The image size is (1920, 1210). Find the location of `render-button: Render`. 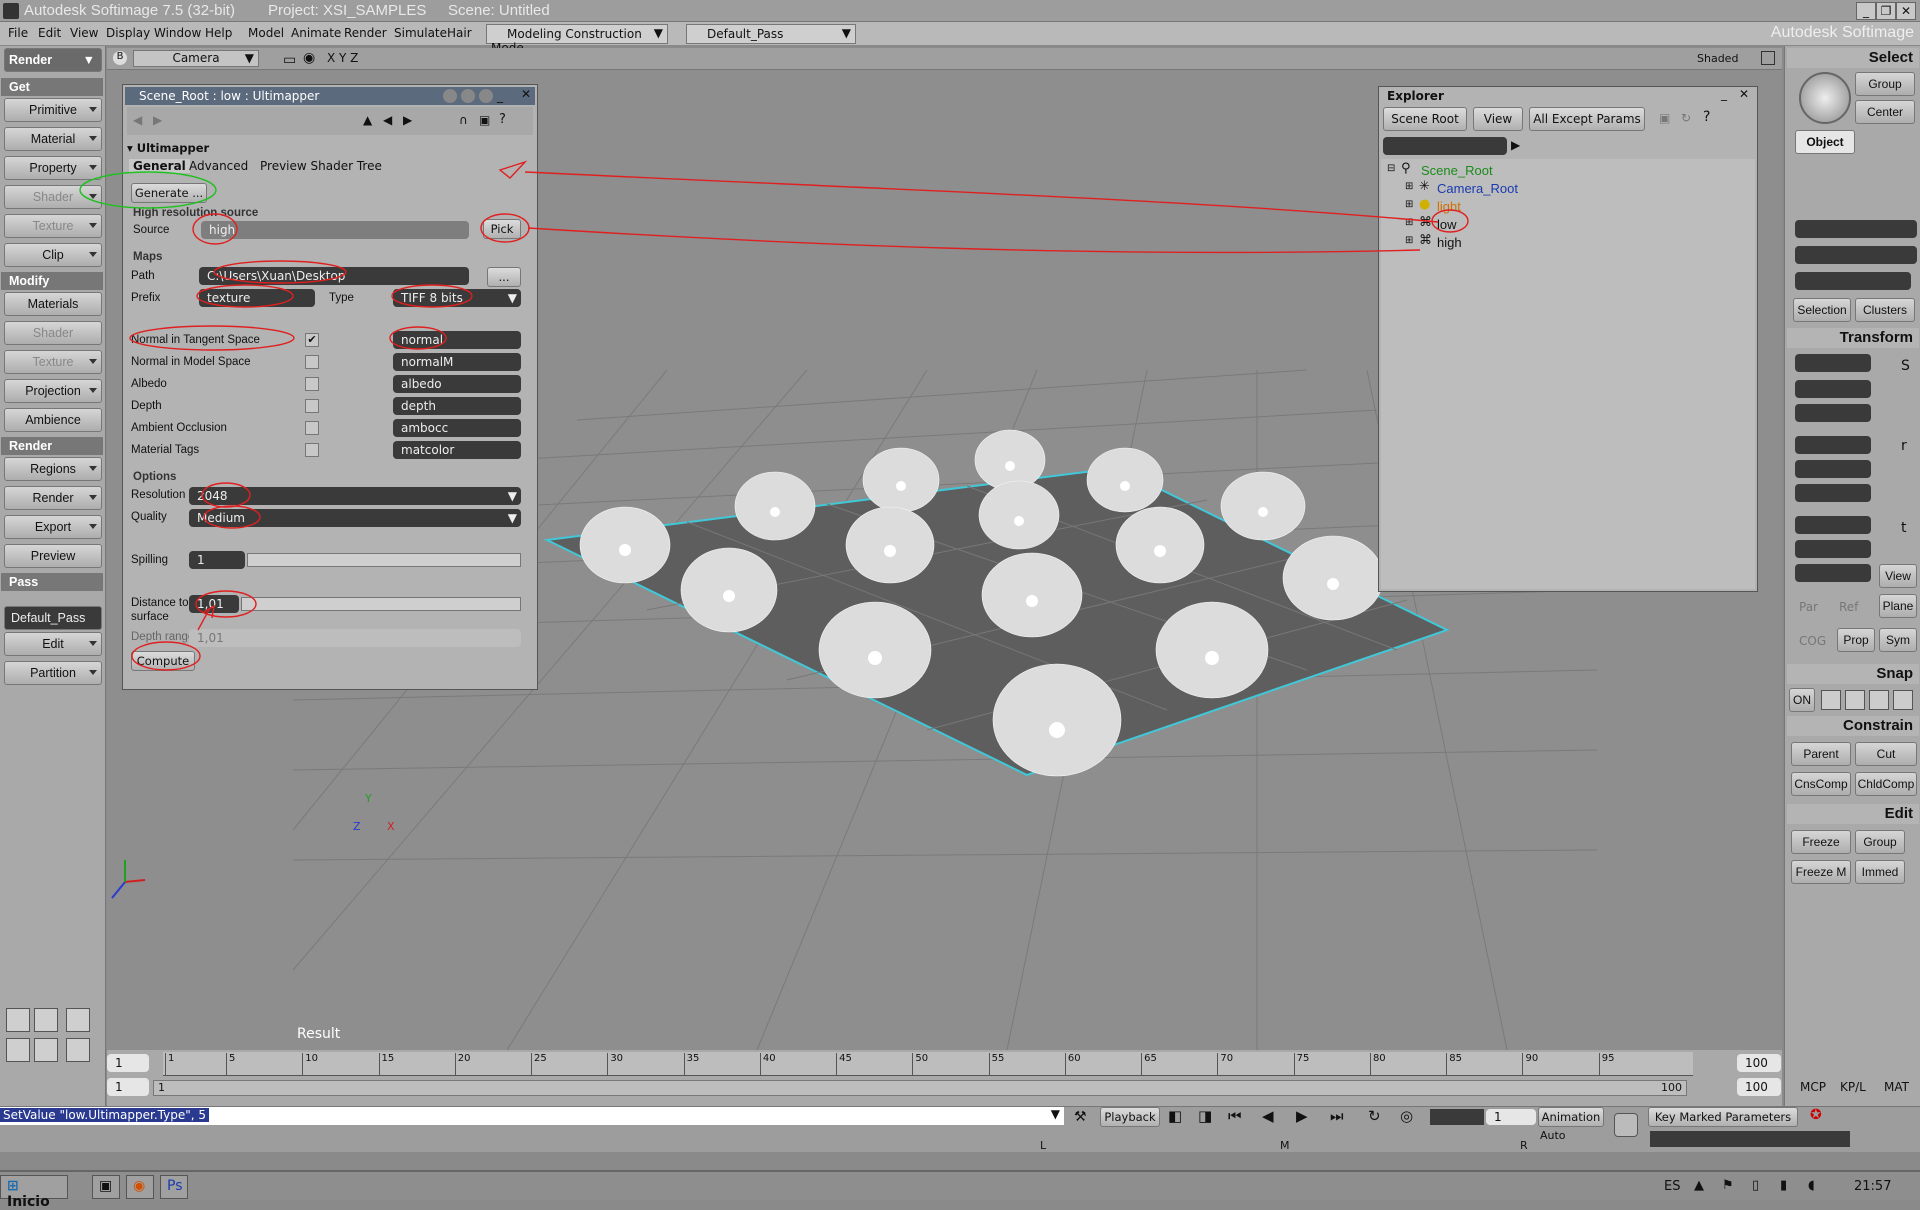

render-button: Render is located at coordinates (53, 498).